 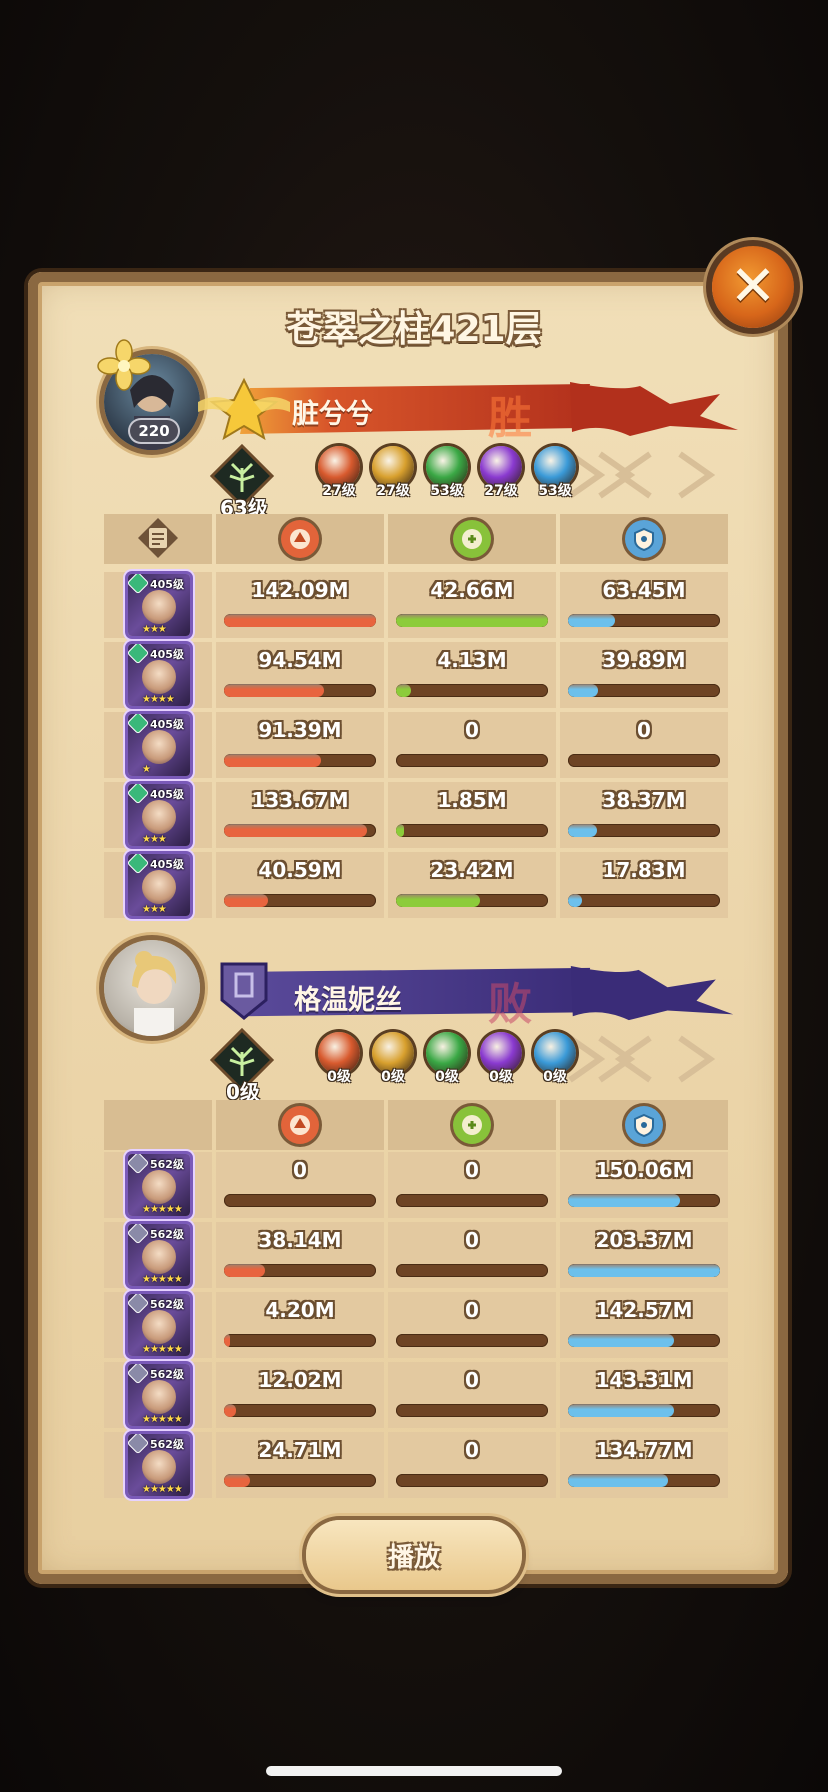 What do you see at coordinates (300, 1310) in the screenshot?
I see `damage-value: 4.20M` at bounding box center [300, 1310].